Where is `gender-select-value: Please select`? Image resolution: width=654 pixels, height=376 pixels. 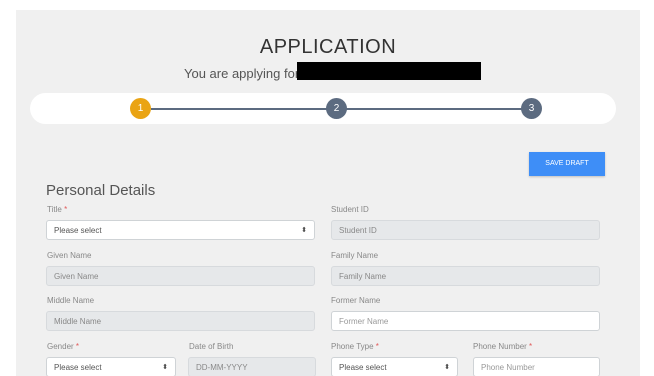
gender-select-value: Please select is located at coordinates (78, 367).